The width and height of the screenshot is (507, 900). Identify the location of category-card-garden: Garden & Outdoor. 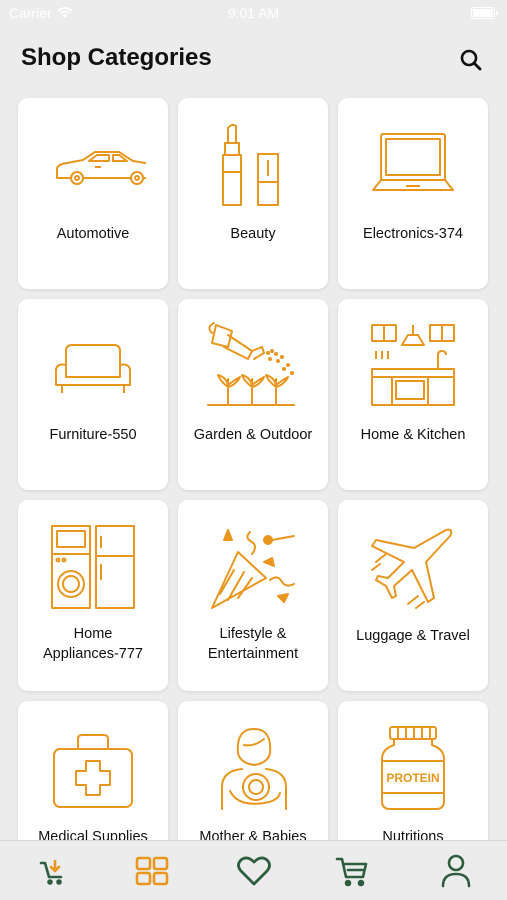
(253, 394).